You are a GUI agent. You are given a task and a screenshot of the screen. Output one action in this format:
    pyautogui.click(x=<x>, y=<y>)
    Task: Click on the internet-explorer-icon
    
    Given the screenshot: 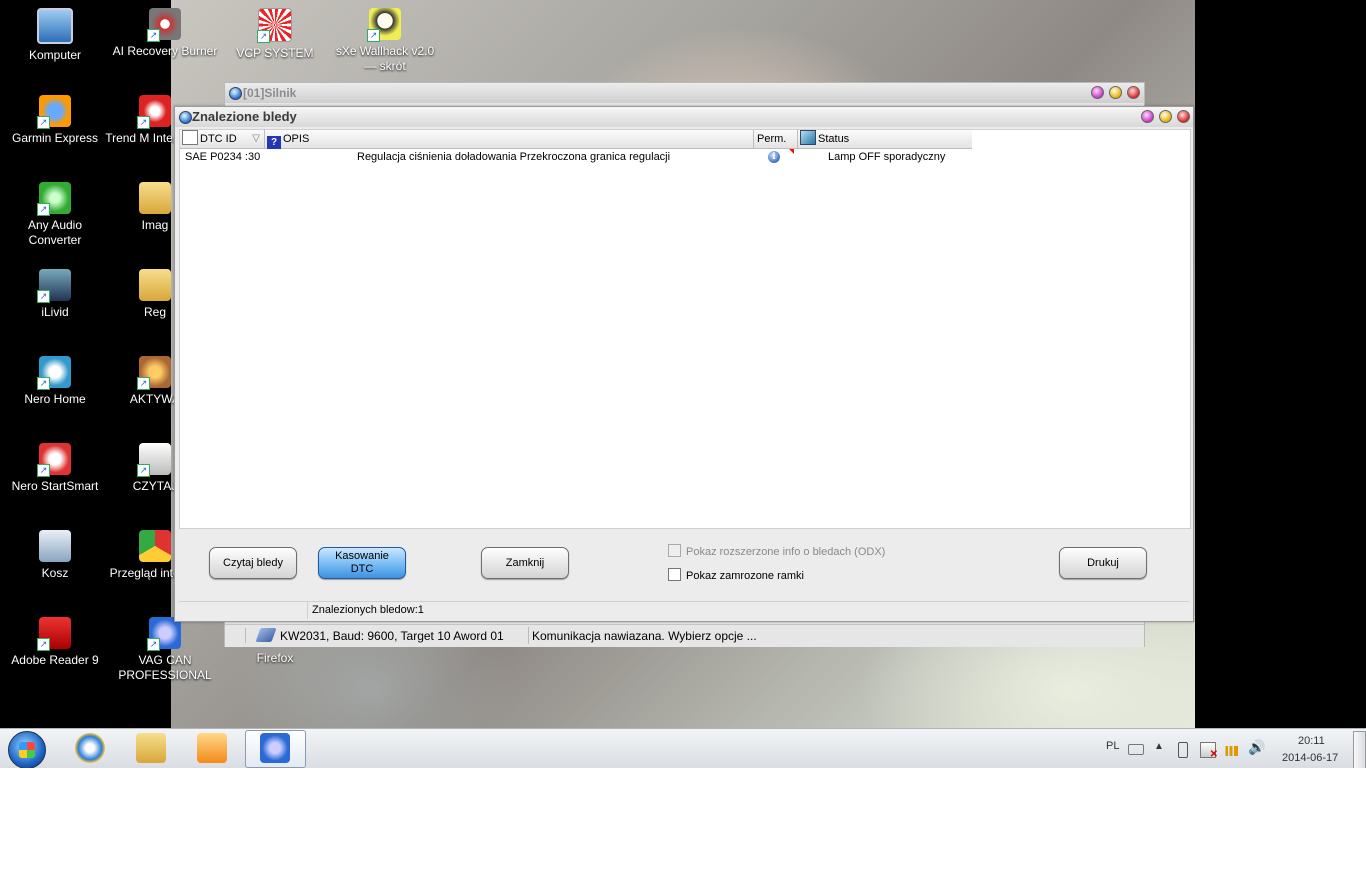 What is the action you would take?
    pyautogui.click(x=90, y=748)
    